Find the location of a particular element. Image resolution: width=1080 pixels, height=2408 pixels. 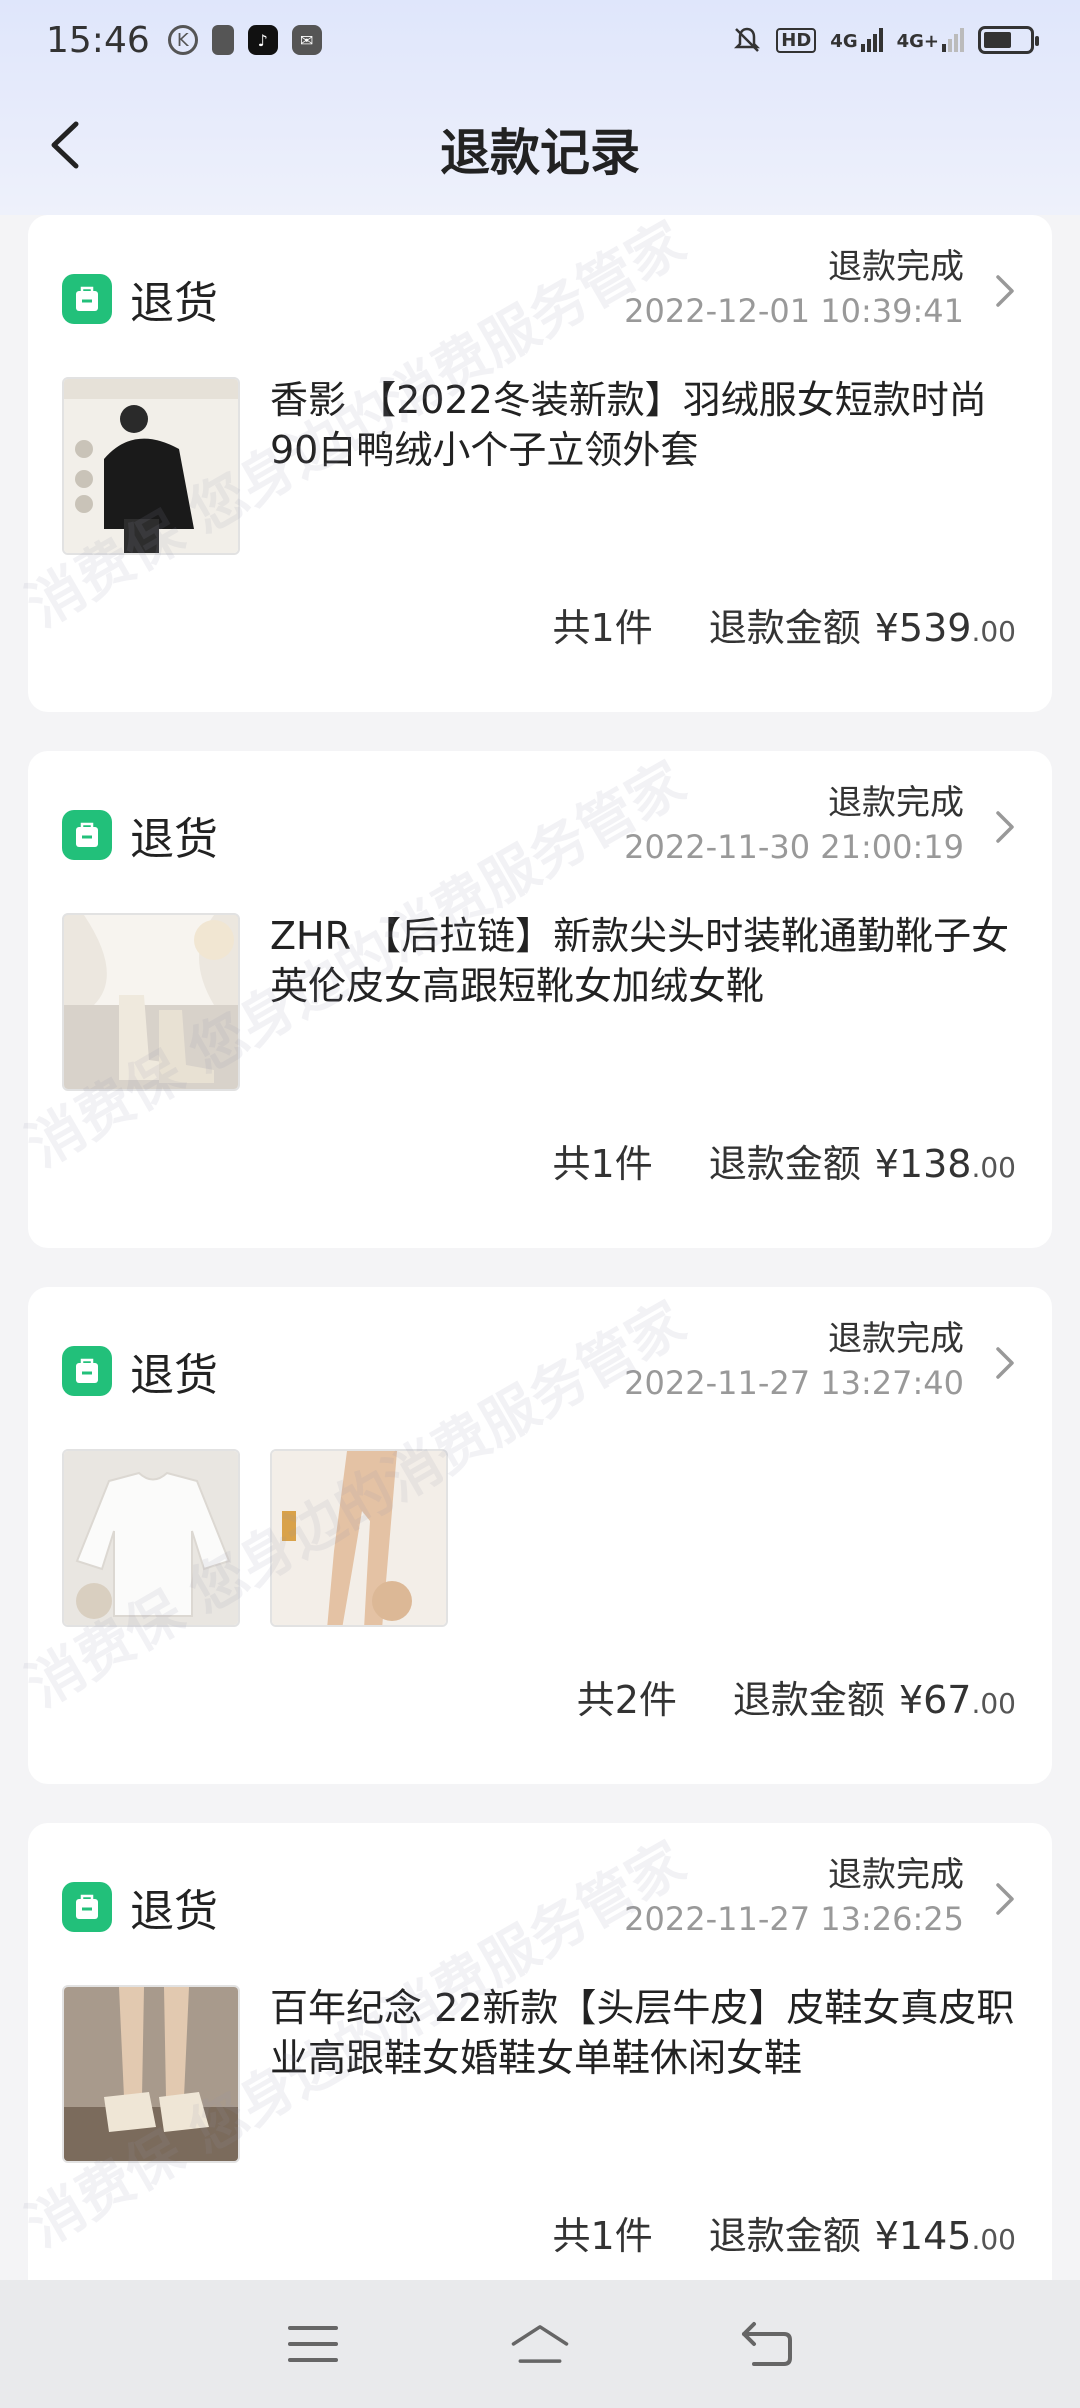

refund-summary: 共2件 退款金额 ¥67.00 is located at coordinates (796, 1696).